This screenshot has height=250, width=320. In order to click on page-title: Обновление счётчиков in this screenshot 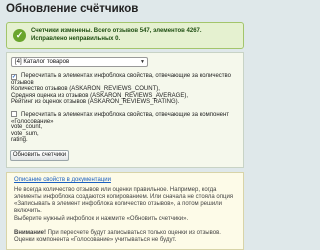, I will do `click(72, 9)`.